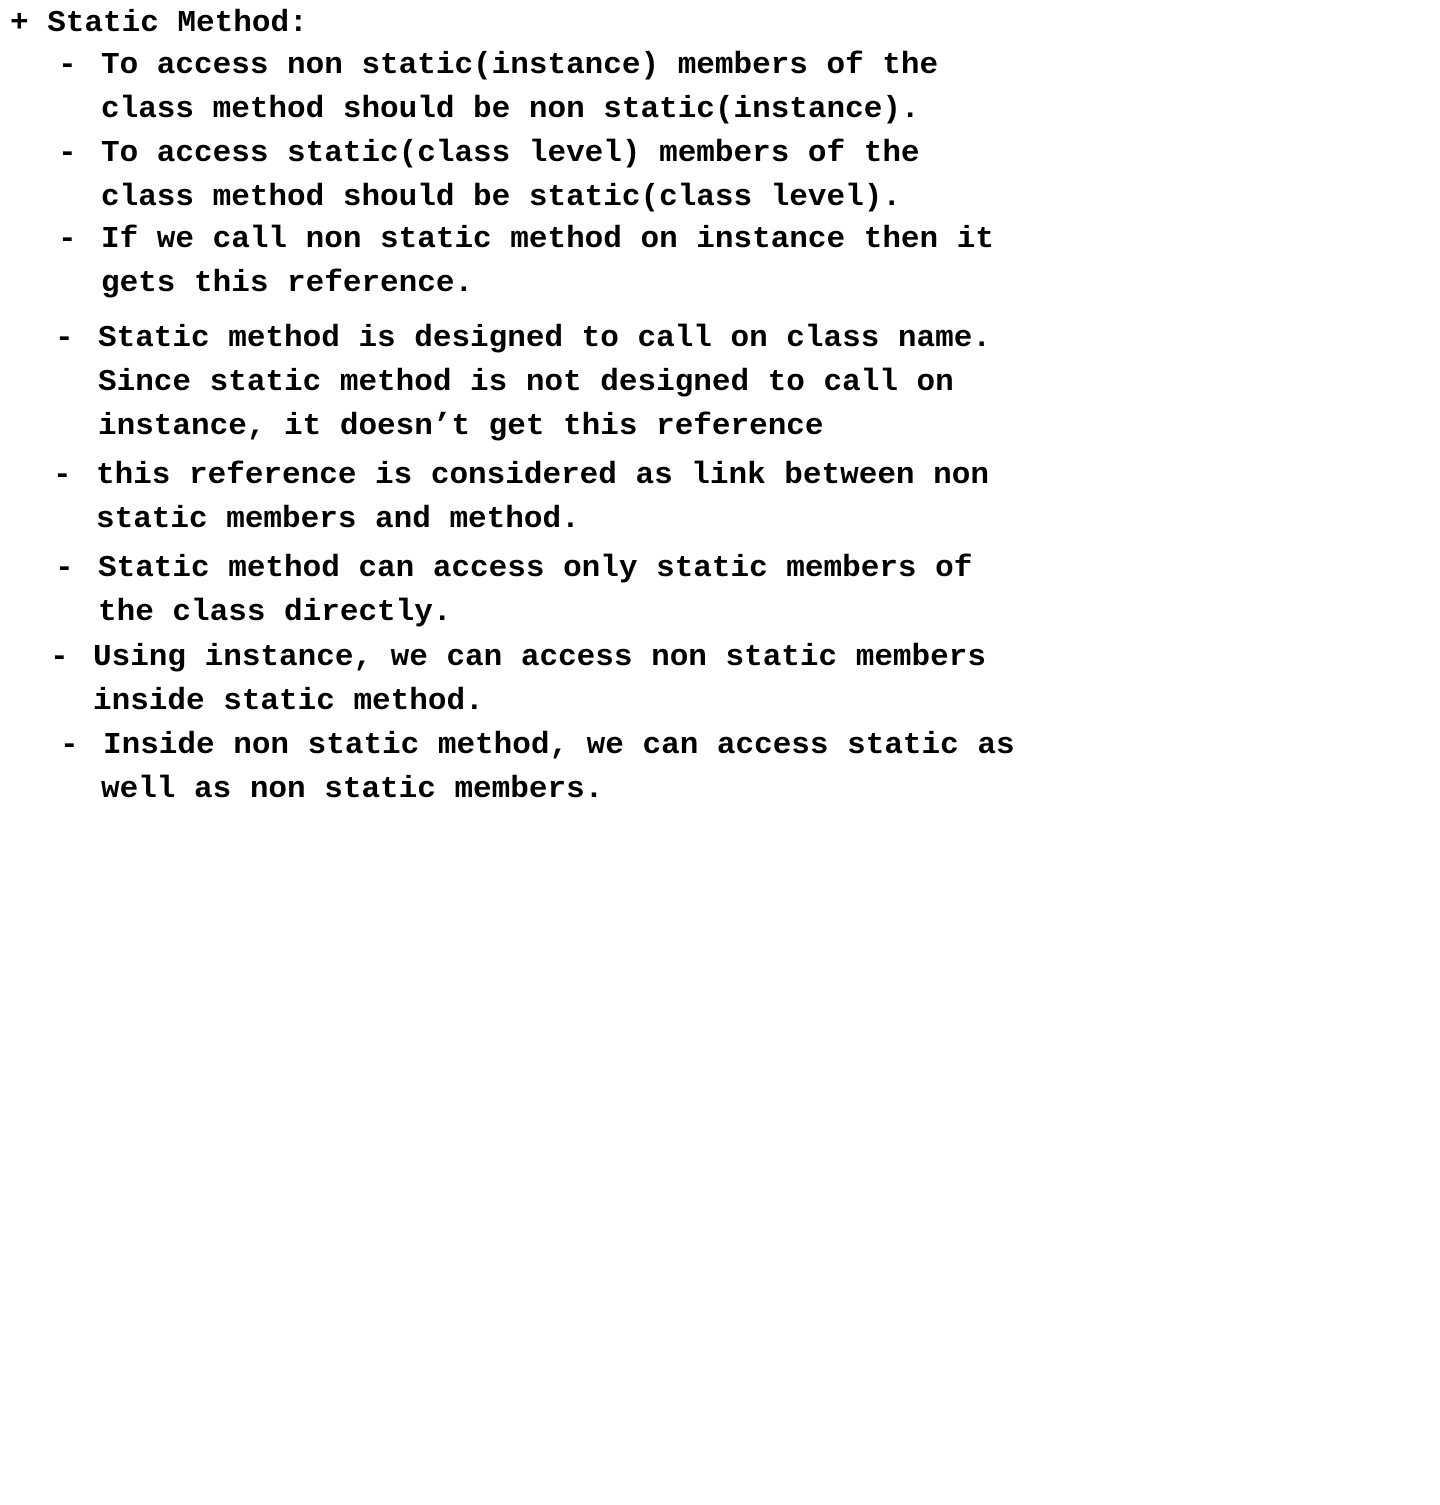 Image resolution: width=1440 pixels, height=1505 pixels. I want to click on point-line: the class directly., so click(275, 612).